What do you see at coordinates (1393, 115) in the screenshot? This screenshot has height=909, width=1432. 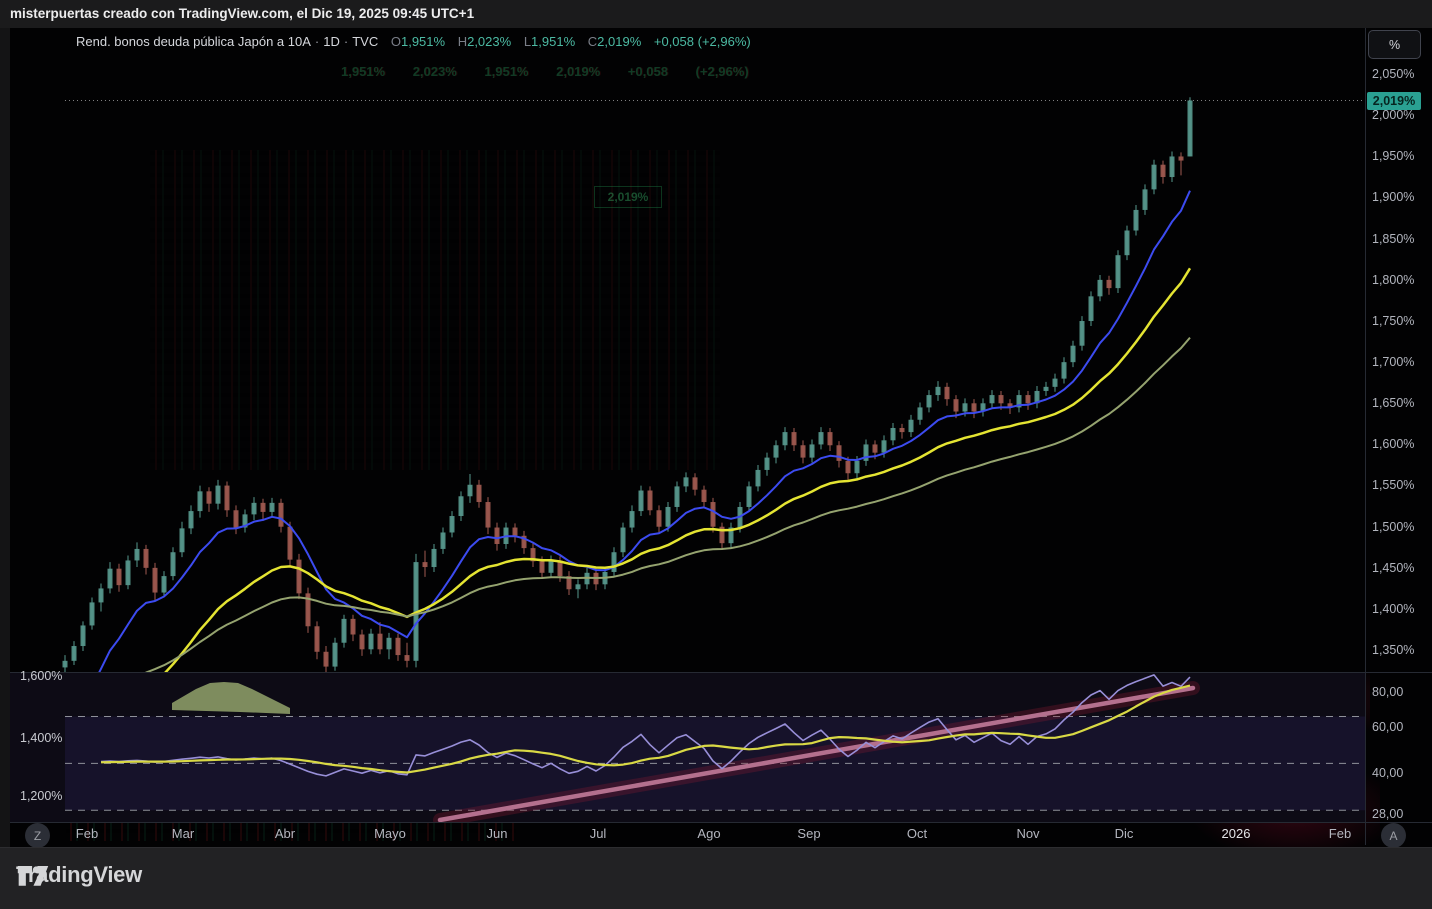 I see `price-tick-label: 2,000%` at bounding box center [1393, 115].